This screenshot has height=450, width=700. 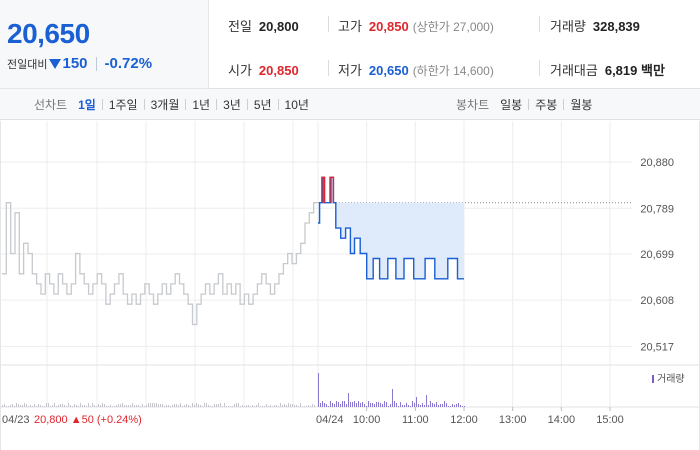 I want to click on x-tick-label: 12:00, so click(x=464, y=420).